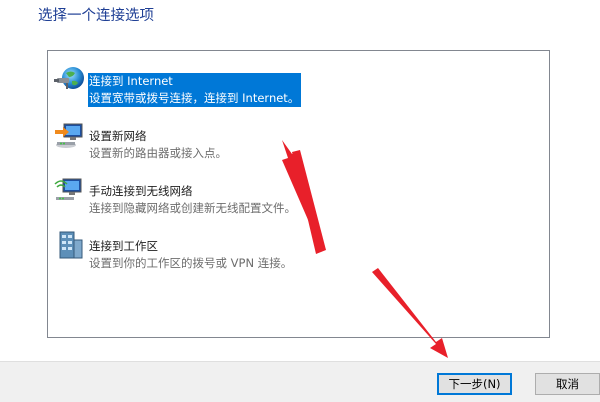 The image size is (600, 402). What do you see at coordinates (300, 381) in the screenshot?
I see `dialog-footer: 下一步(N) 取消` at bounding box center [300, 381].